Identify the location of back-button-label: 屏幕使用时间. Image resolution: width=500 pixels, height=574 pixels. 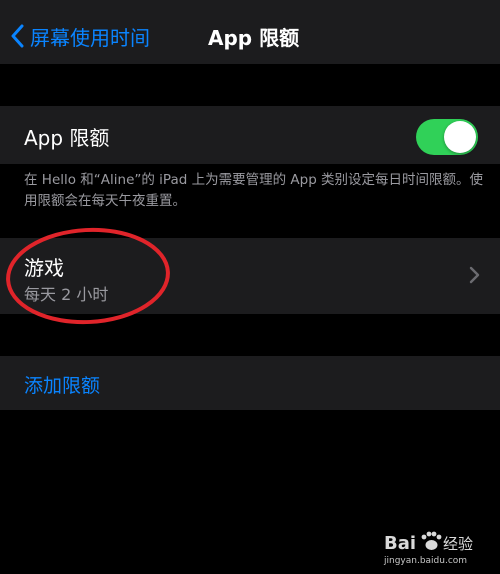
(90, 37).